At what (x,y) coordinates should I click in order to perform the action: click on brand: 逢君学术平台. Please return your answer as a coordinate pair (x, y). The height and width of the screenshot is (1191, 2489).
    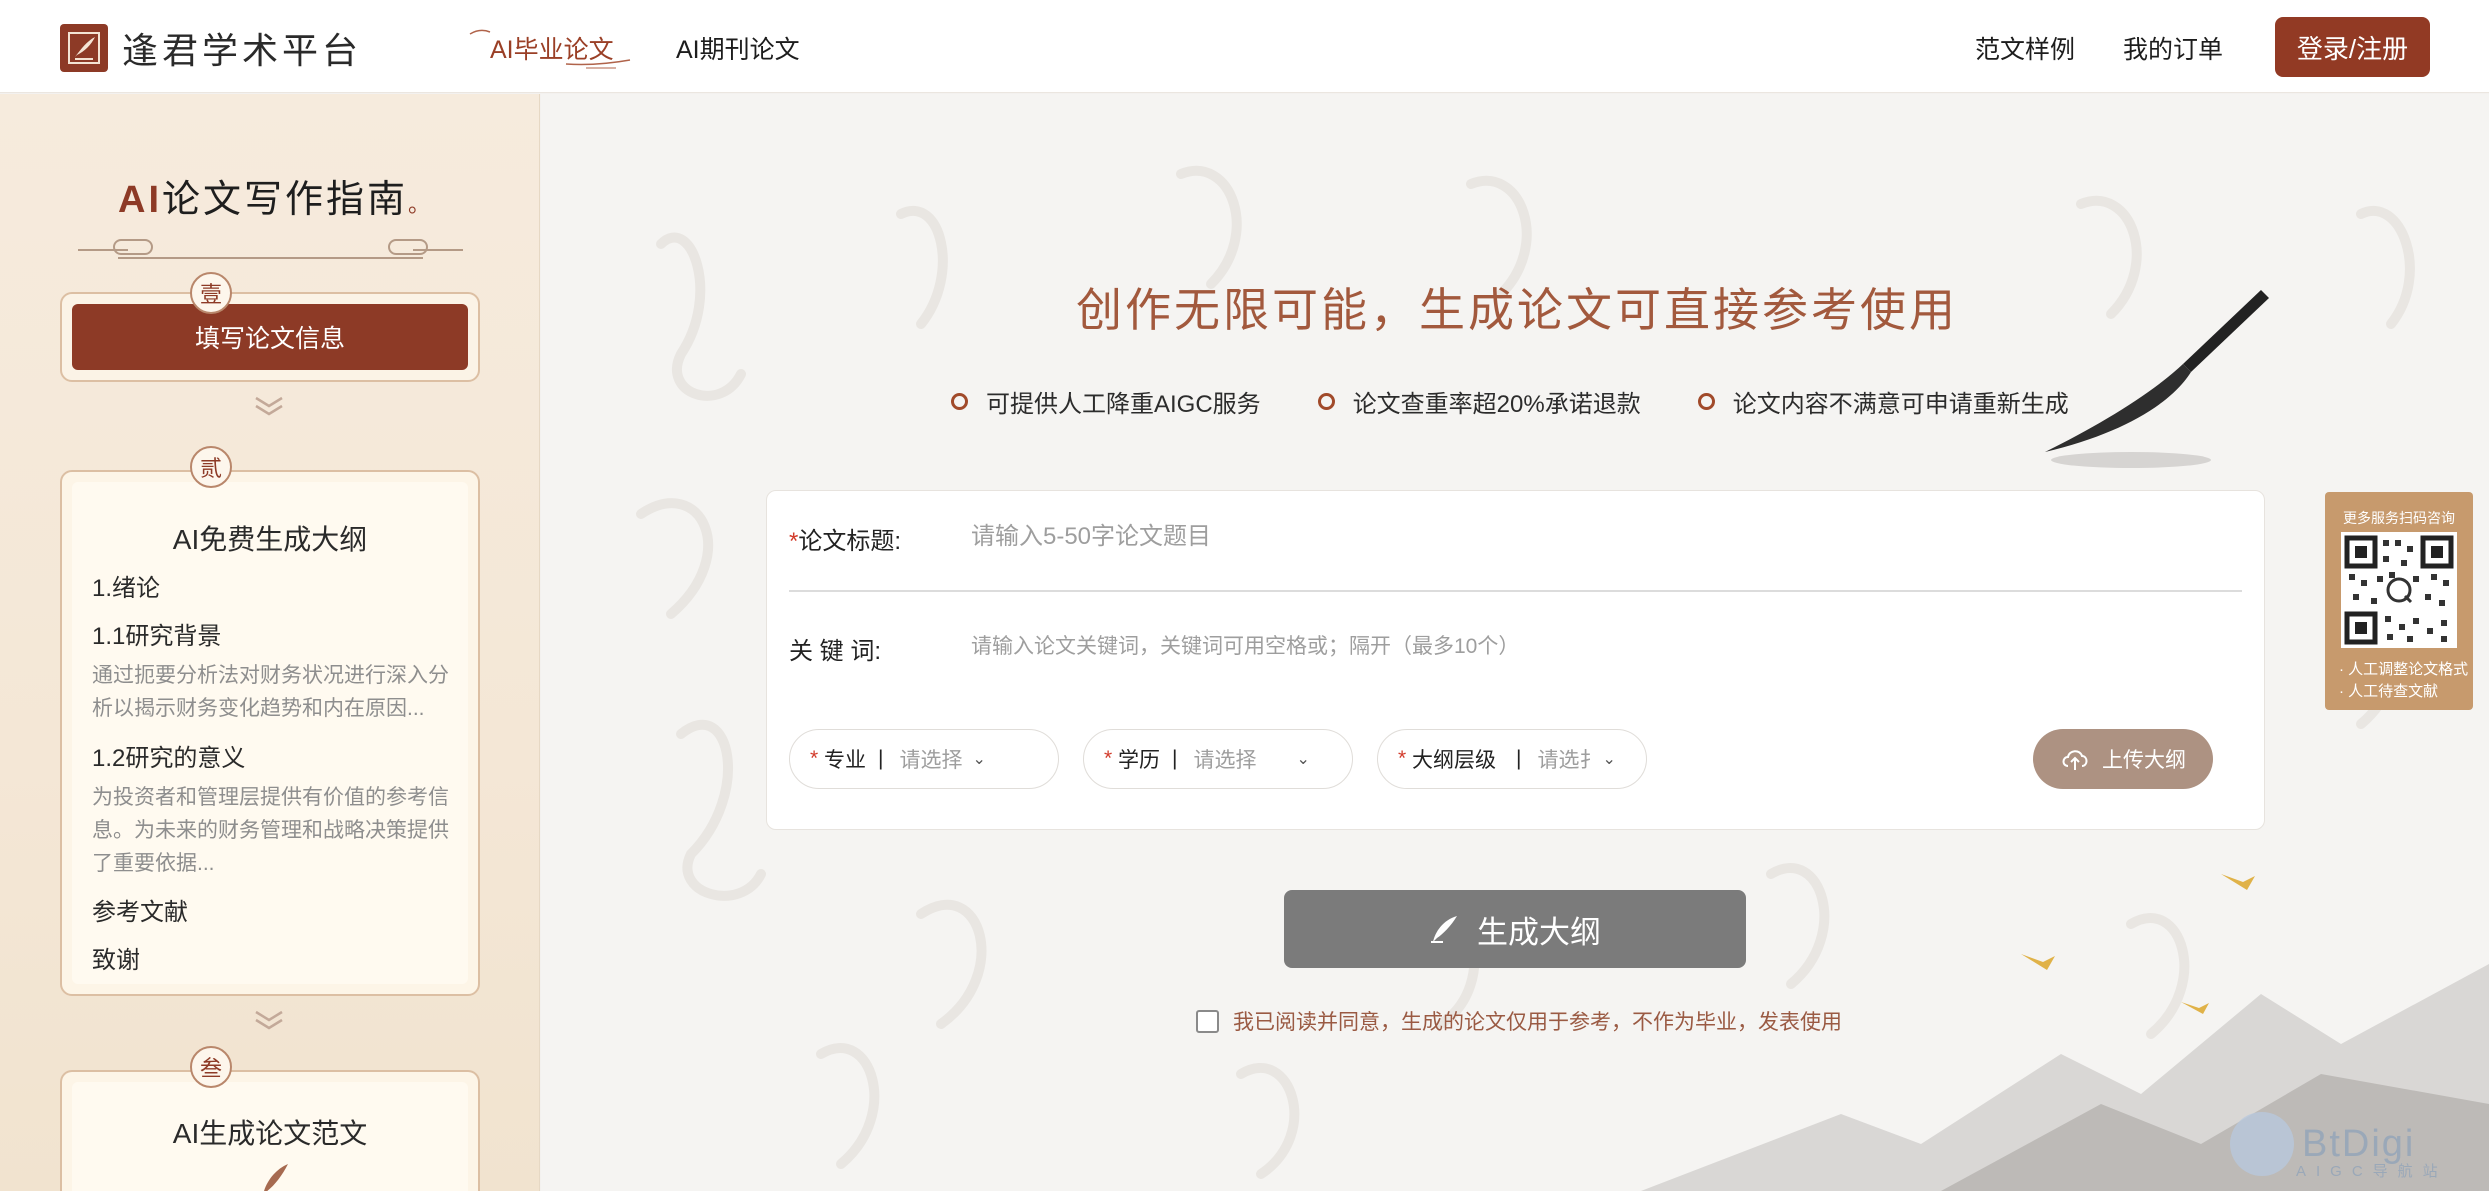
    Looking at the image, I should click on (211, 48).